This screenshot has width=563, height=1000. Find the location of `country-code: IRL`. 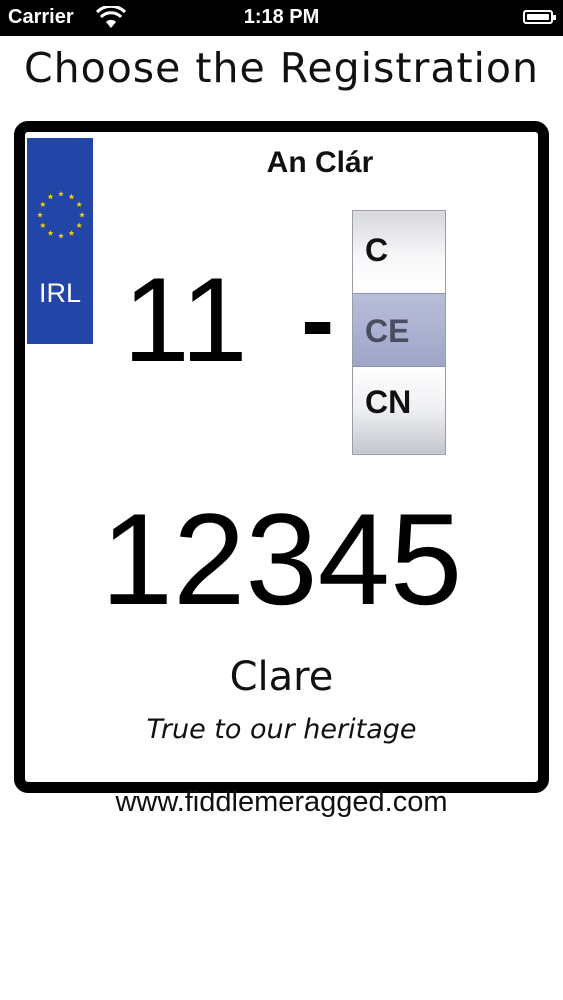

country-code: IRL is located at coordinates (60, 293).